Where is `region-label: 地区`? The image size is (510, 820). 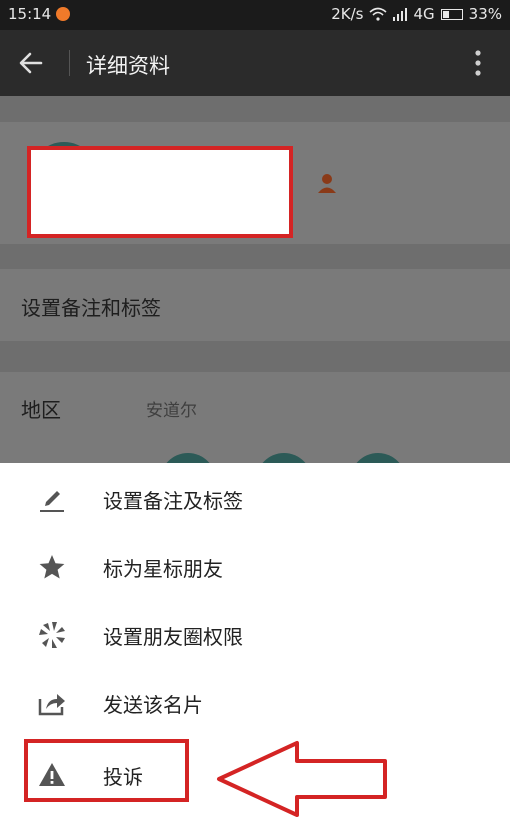 region-label: 地区 is located at coordinates (41, 410).